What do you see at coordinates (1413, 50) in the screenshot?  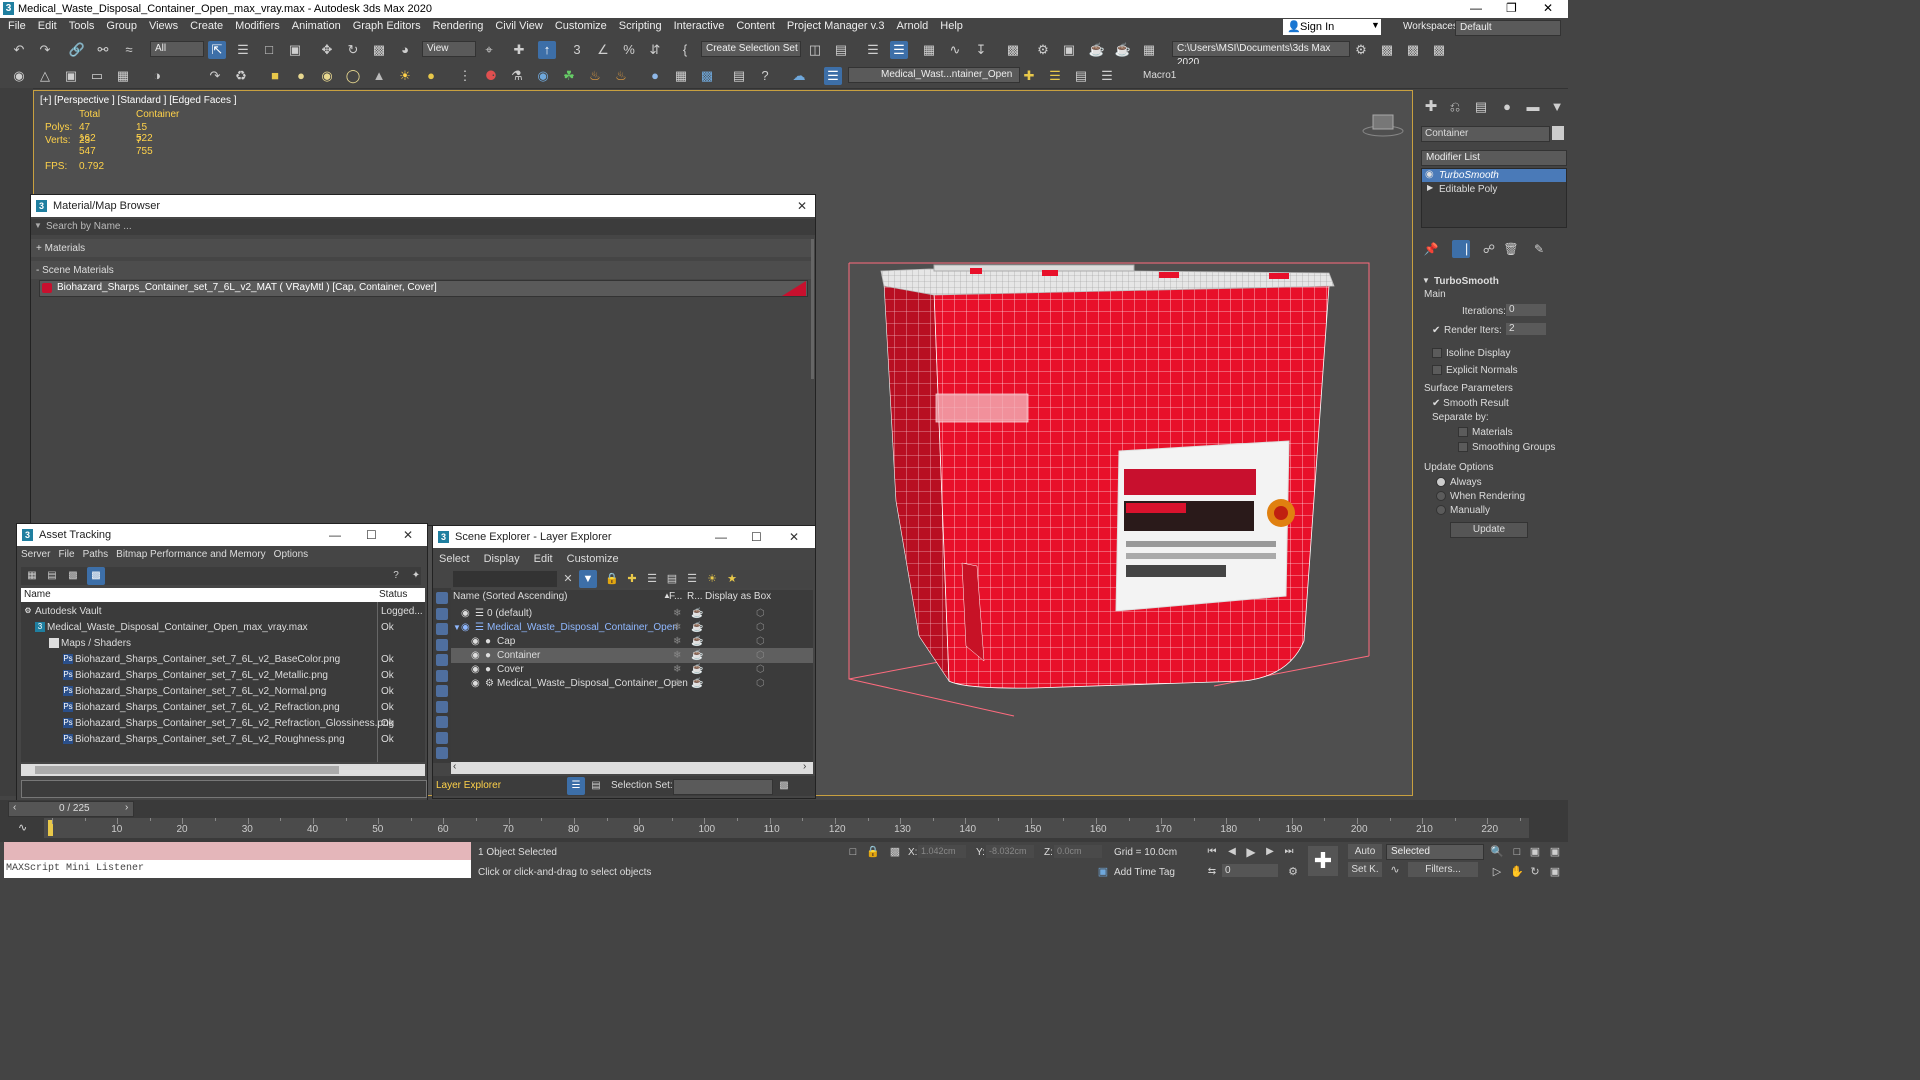 I see `render-frame-icon: ▩` at bounding box center [1413, 50].